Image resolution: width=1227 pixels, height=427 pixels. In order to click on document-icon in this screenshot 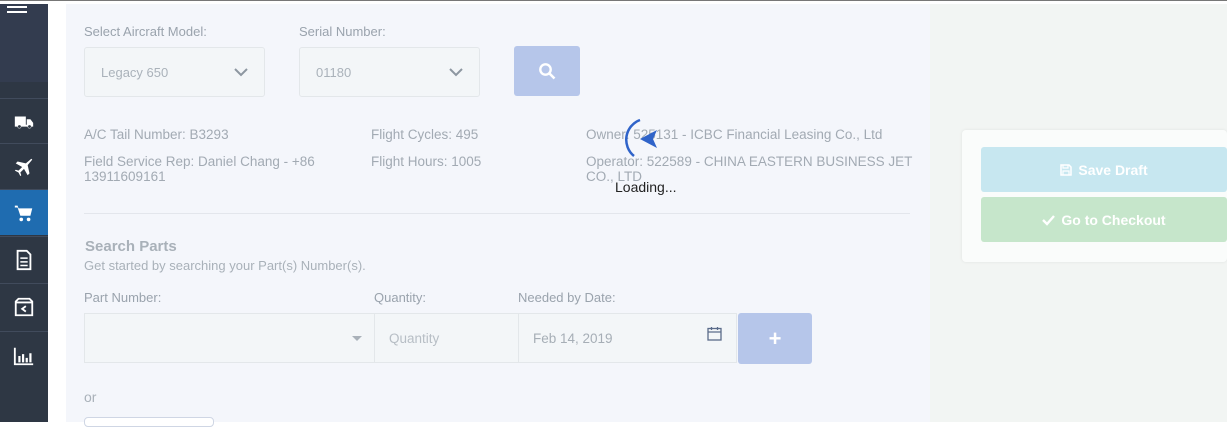, I will do `click(24, 259)`.